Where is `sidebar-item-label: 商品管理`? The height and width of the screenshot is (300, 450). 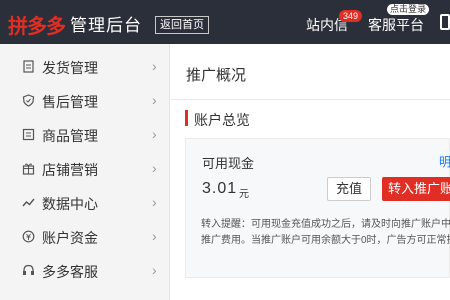
sidebar-item-label: 商品管理 is located at coordinates (70, 136).